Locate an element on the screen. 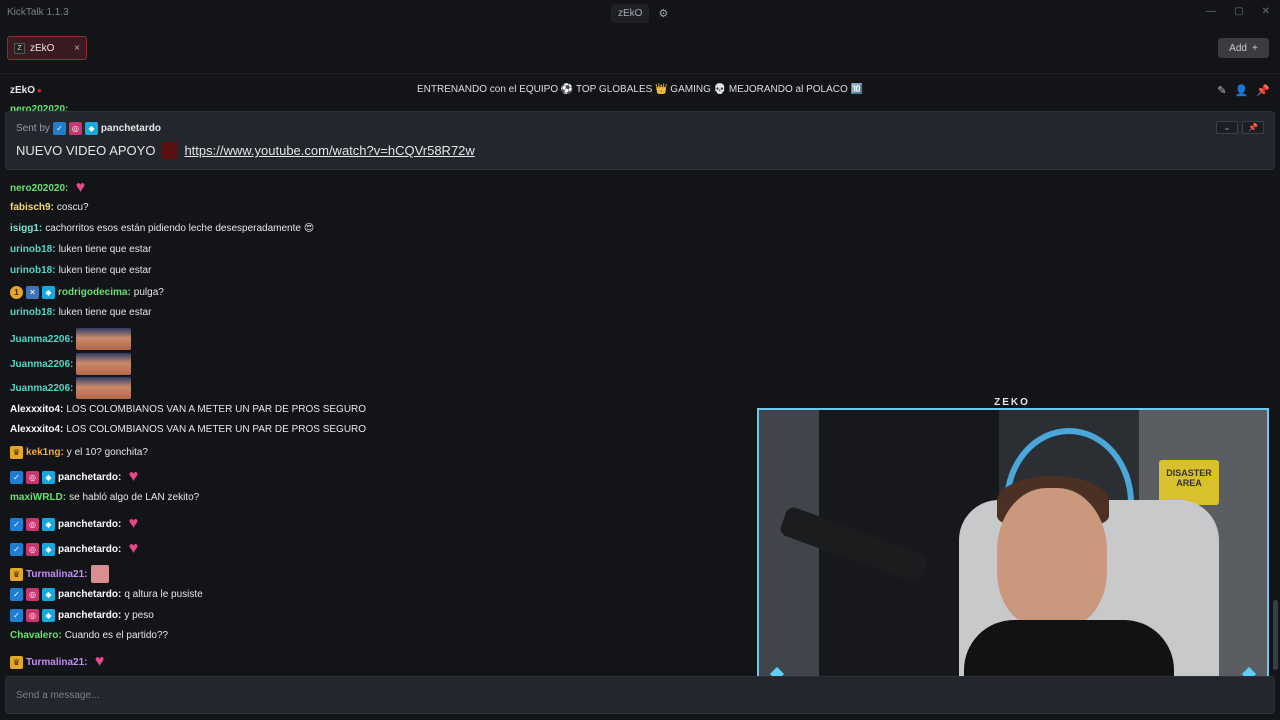 The width and height of the screenshot is (1280, 720). maximize-icon: ▢ is located at coordinates (1238, 11).